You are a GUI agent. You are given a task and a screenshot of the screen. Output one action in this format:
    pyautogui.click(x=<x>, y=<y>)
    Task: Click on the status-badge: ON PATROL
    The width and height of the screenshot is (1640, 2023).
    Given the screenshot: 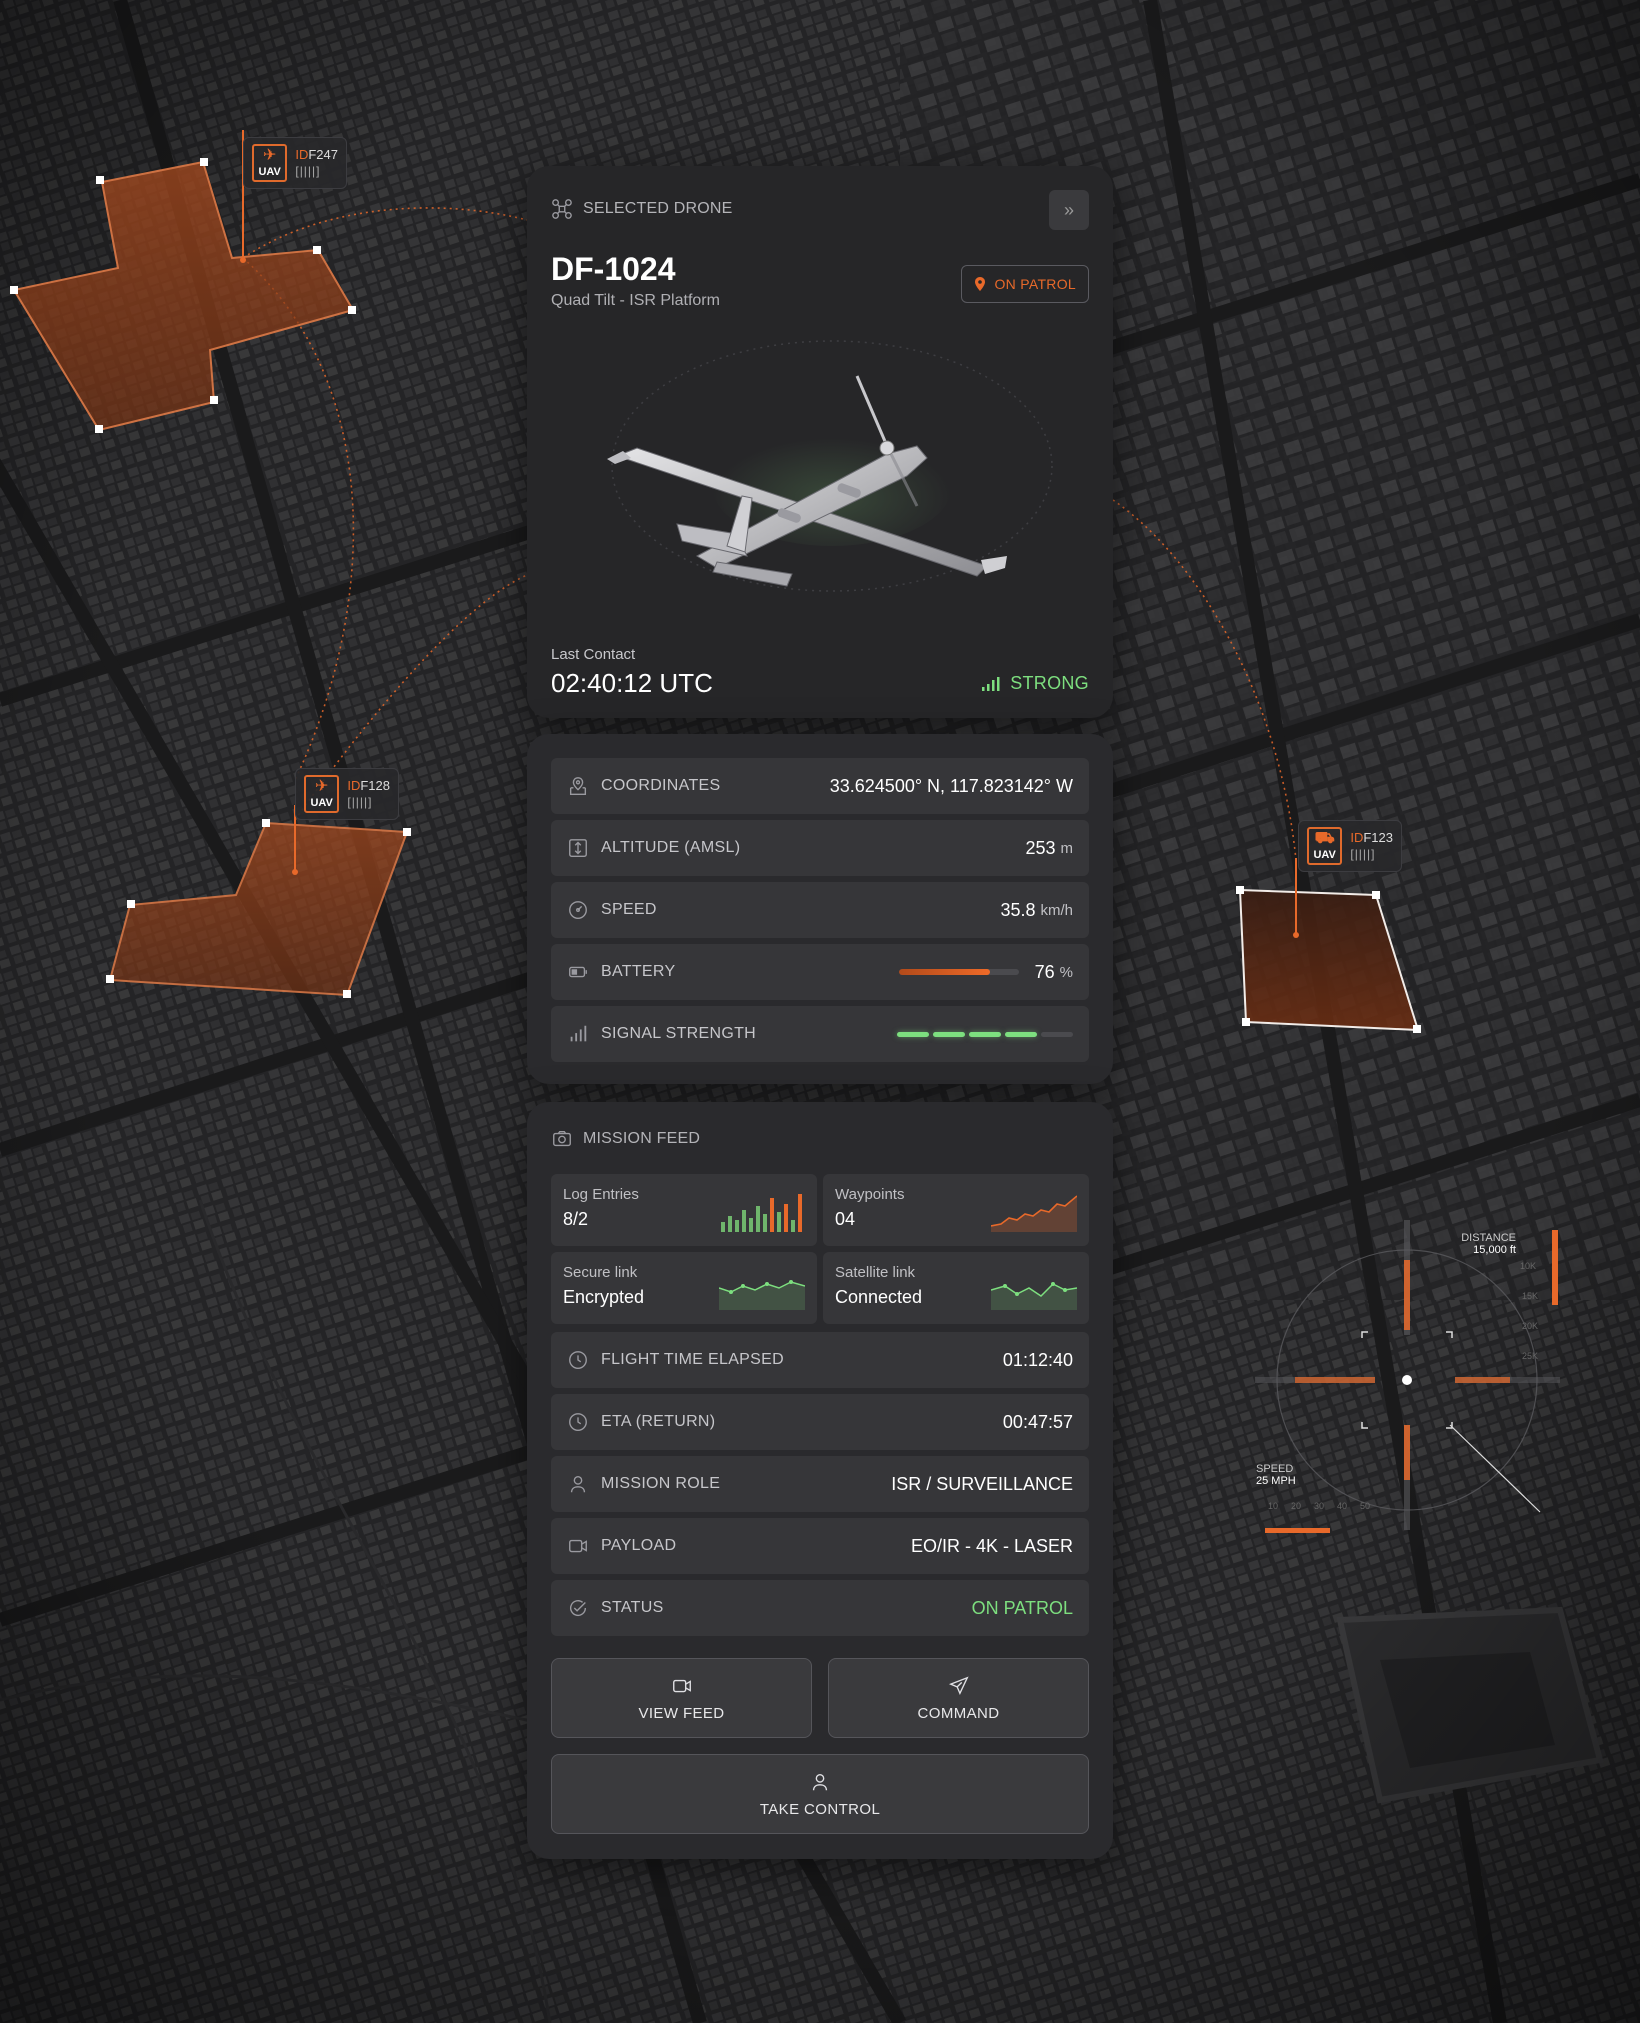 What is the action you would take?
    pyautogui.click(x=1025, y=284)
    